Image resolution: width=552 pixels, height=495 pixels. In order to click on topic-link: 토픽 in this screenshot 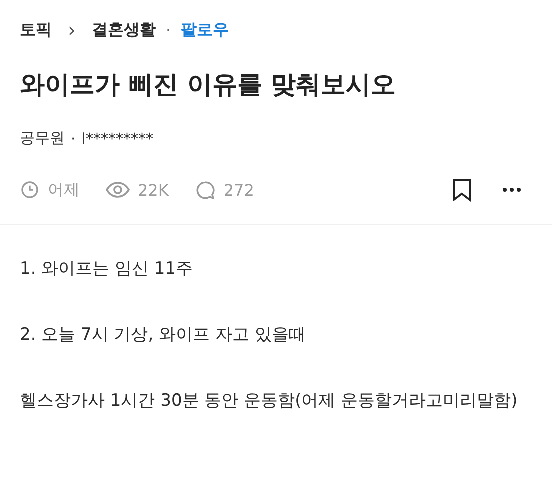, I will do `click(36, 30)`.